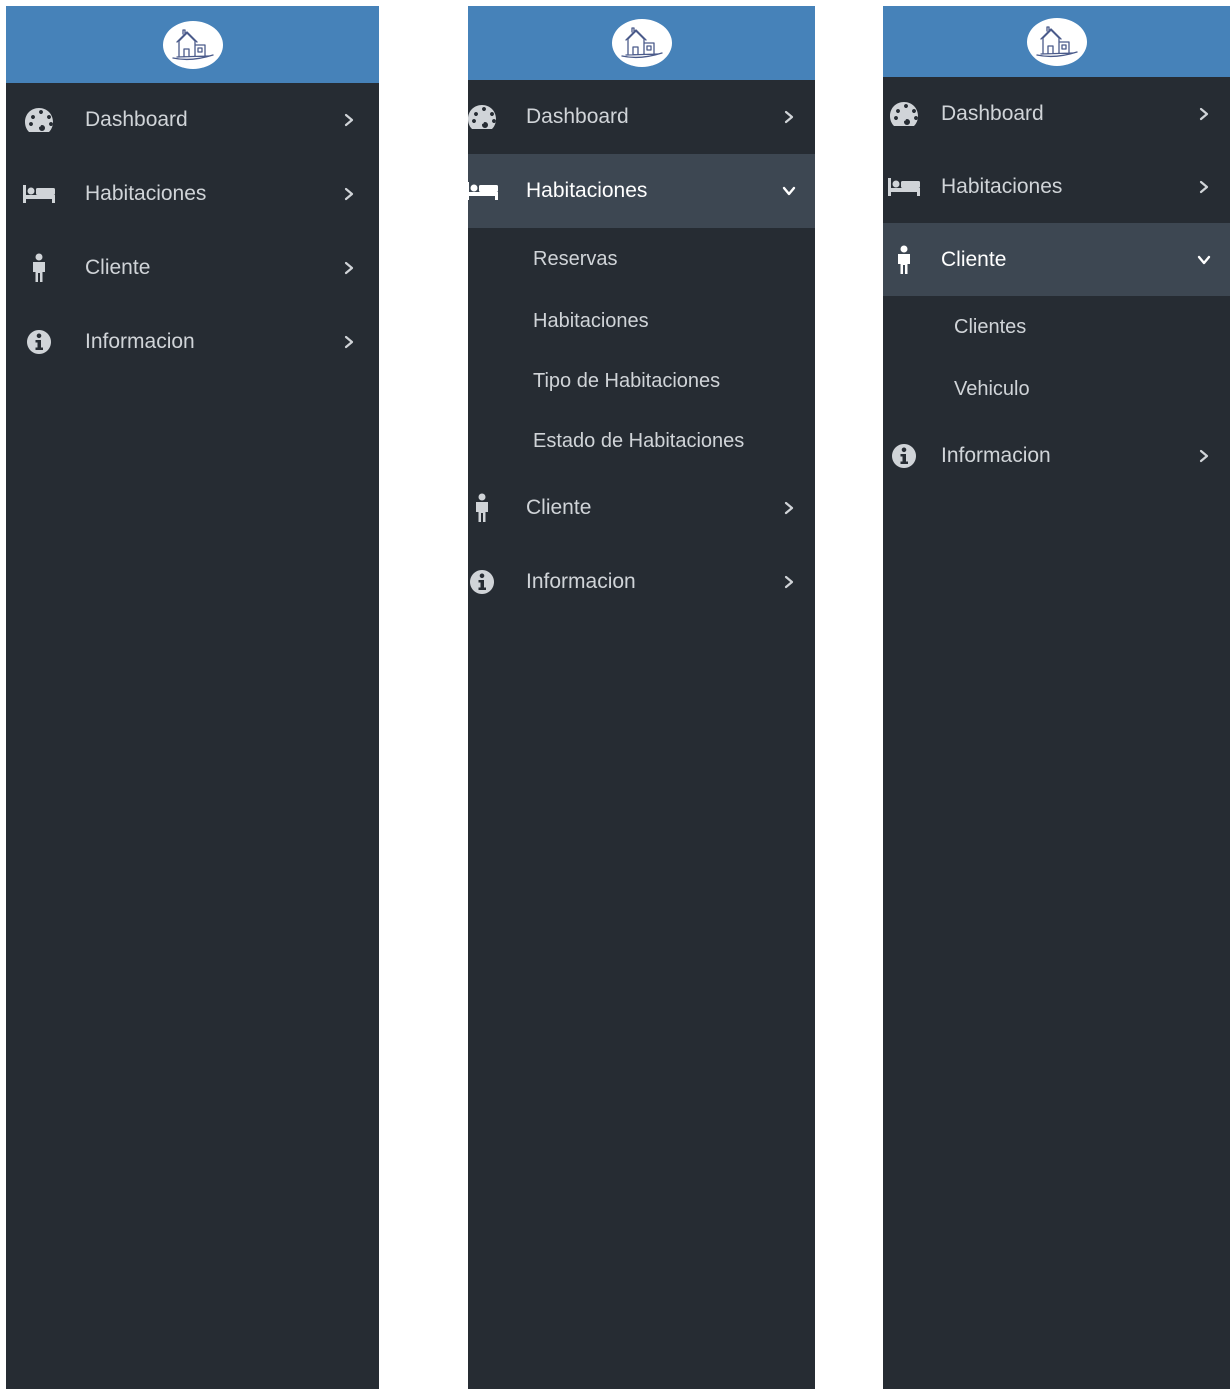 This screenshot has height=1389, width=1230. I want to click on submenu-item-estado-de-habitaciones: Estado de Habitaciones, so click(641, 441).